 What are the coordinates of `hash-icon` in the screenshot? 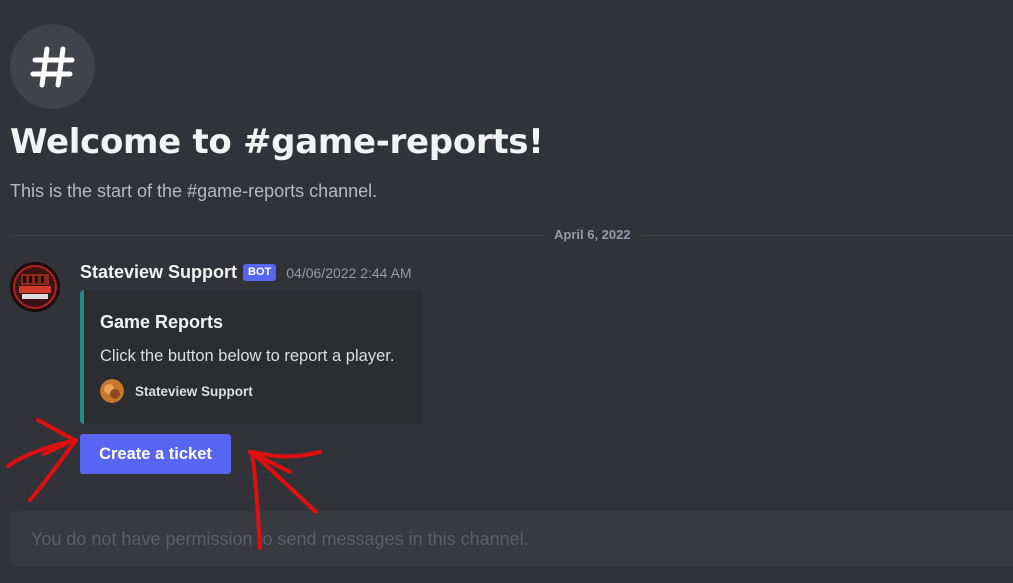 It's located at (52, 66).